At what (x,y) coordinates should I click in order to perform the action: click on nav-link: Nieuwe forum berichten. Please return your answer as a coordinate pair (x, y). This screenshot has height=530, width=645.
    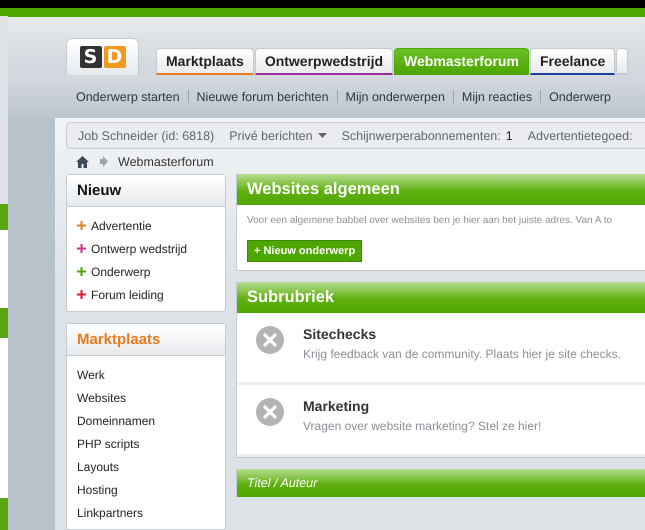
    Looking at the image, I should click on (262, 97).